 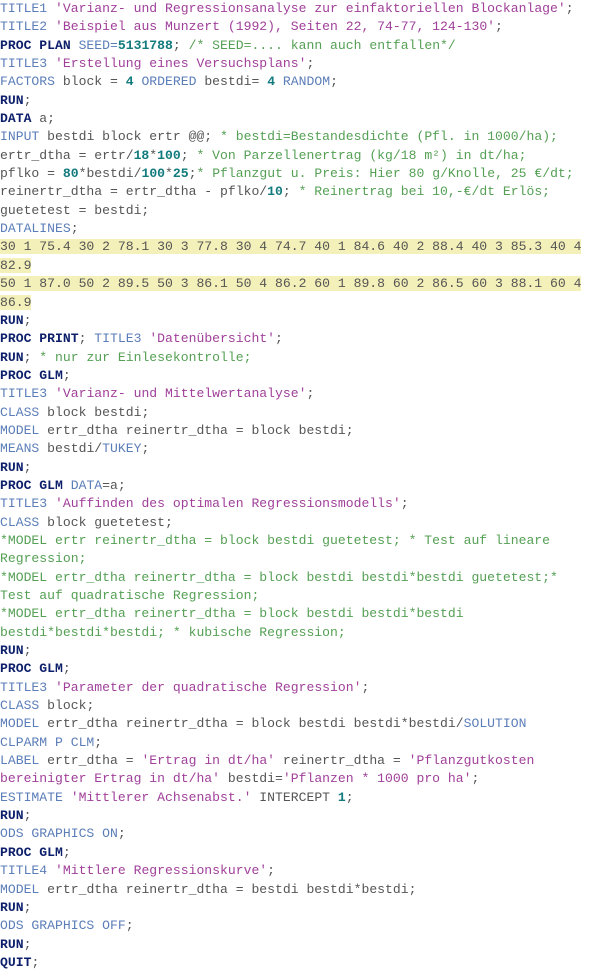 What do you see at coordinates (20, 724) in the screenshot?
I see `keyword-token: MODEL` at bounding box center [20, 724].